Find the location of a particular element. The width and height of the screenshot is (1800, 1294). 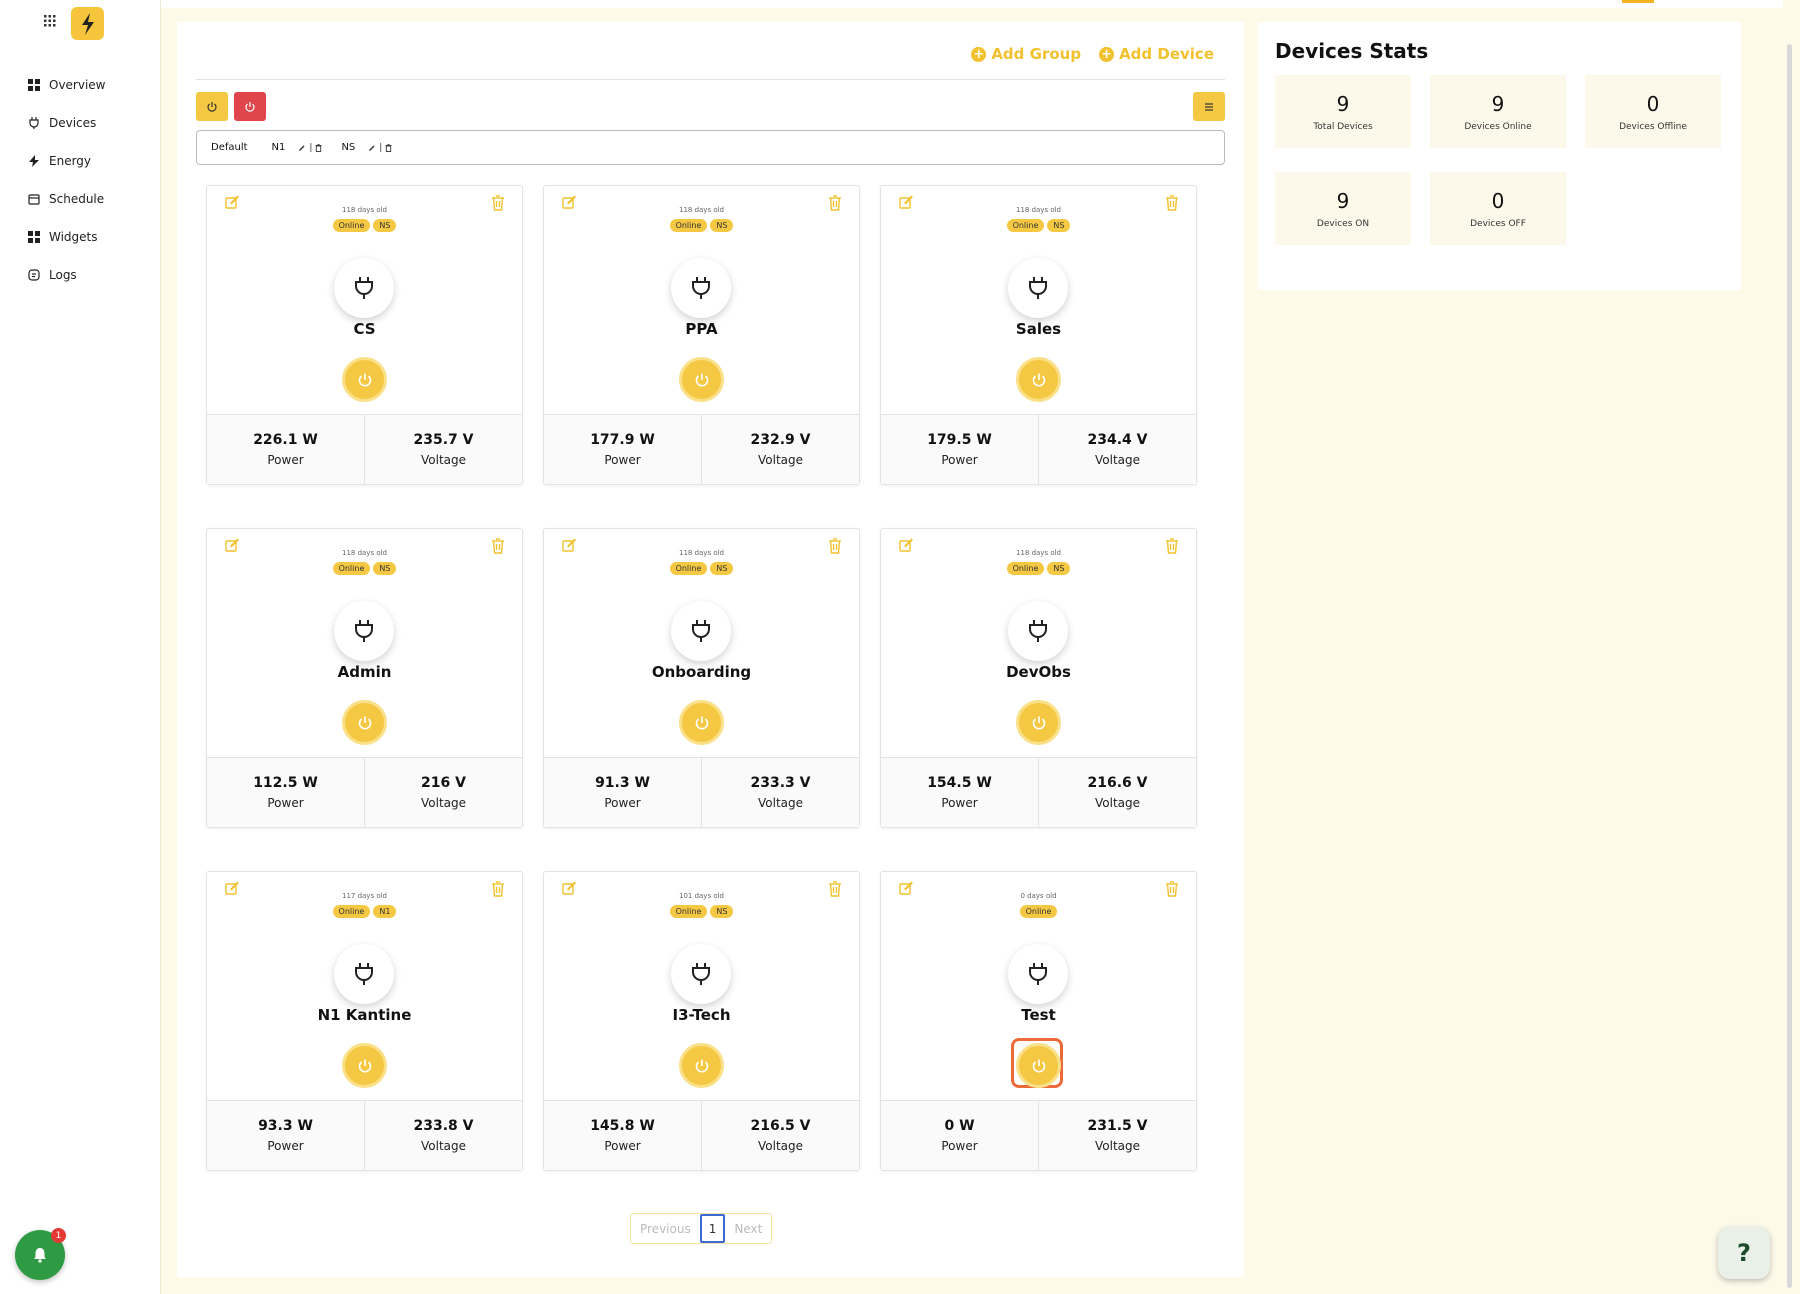

apps-grid-icon is located at coordinates (50, 21).